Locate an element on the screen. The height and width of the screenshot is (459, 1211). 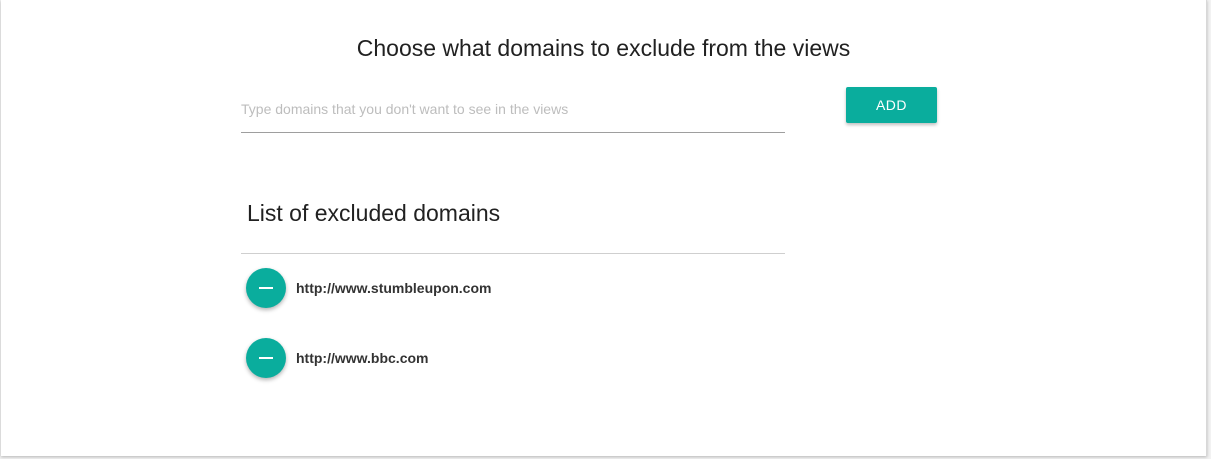
domain-text: http://www.bbc.com is located at coordinates (362, 358).